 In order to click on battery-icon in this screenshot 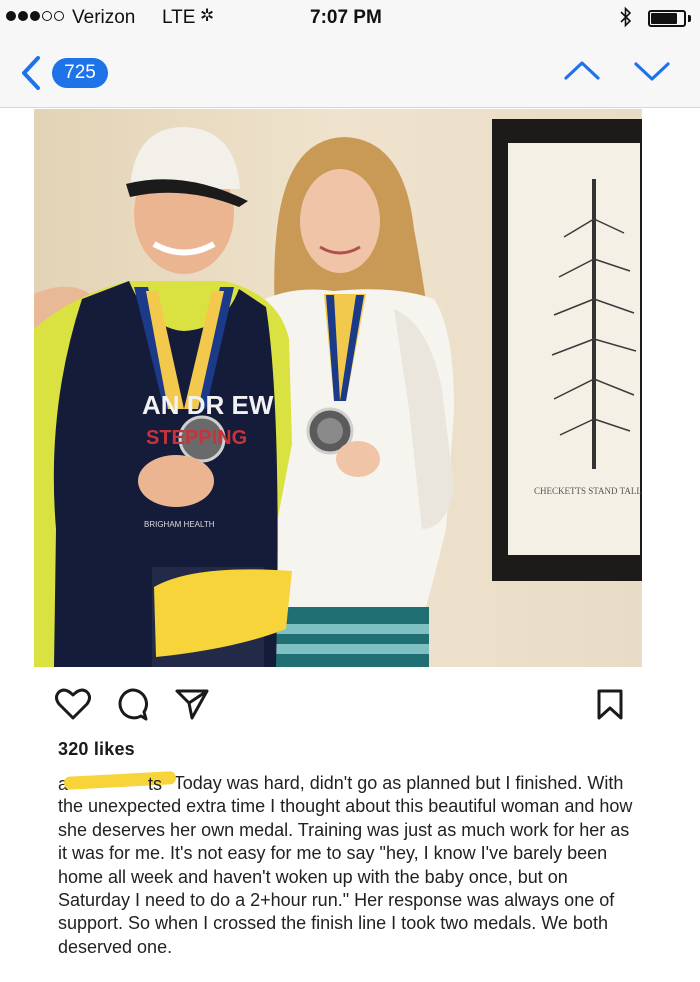, I will do `click(667, 18)`.